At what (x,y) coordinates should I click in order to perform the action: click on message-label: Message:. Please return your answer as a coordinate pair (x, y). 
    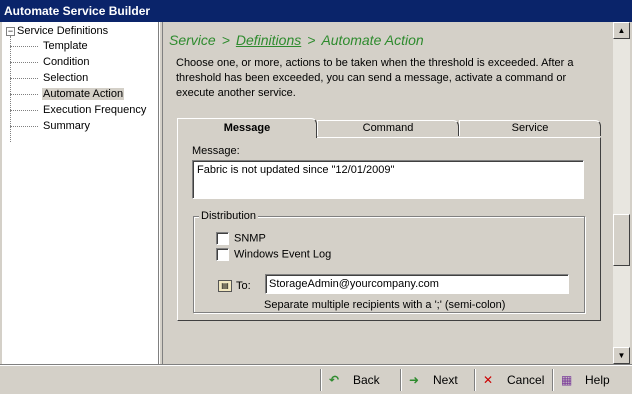
    Looking at the image, I should click on (216, 151).